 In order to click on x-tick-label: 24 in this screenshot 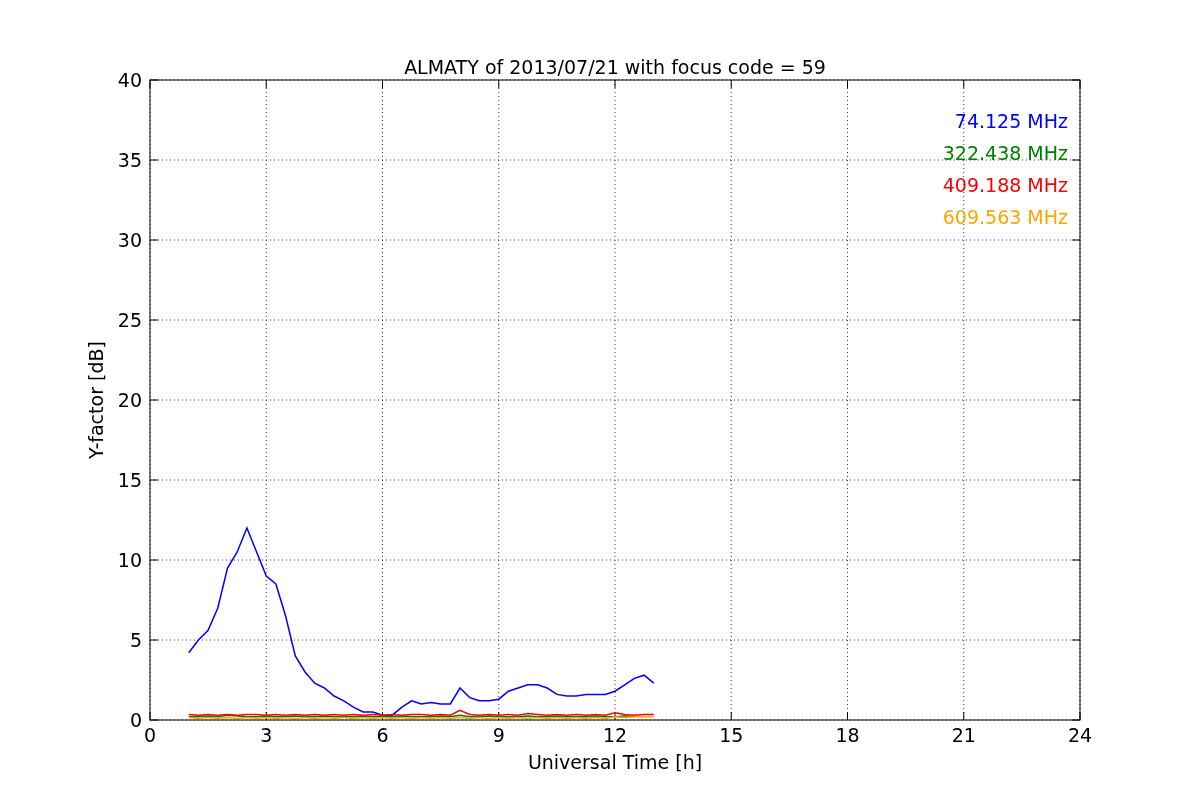, I will do `click(1080, 735)`.